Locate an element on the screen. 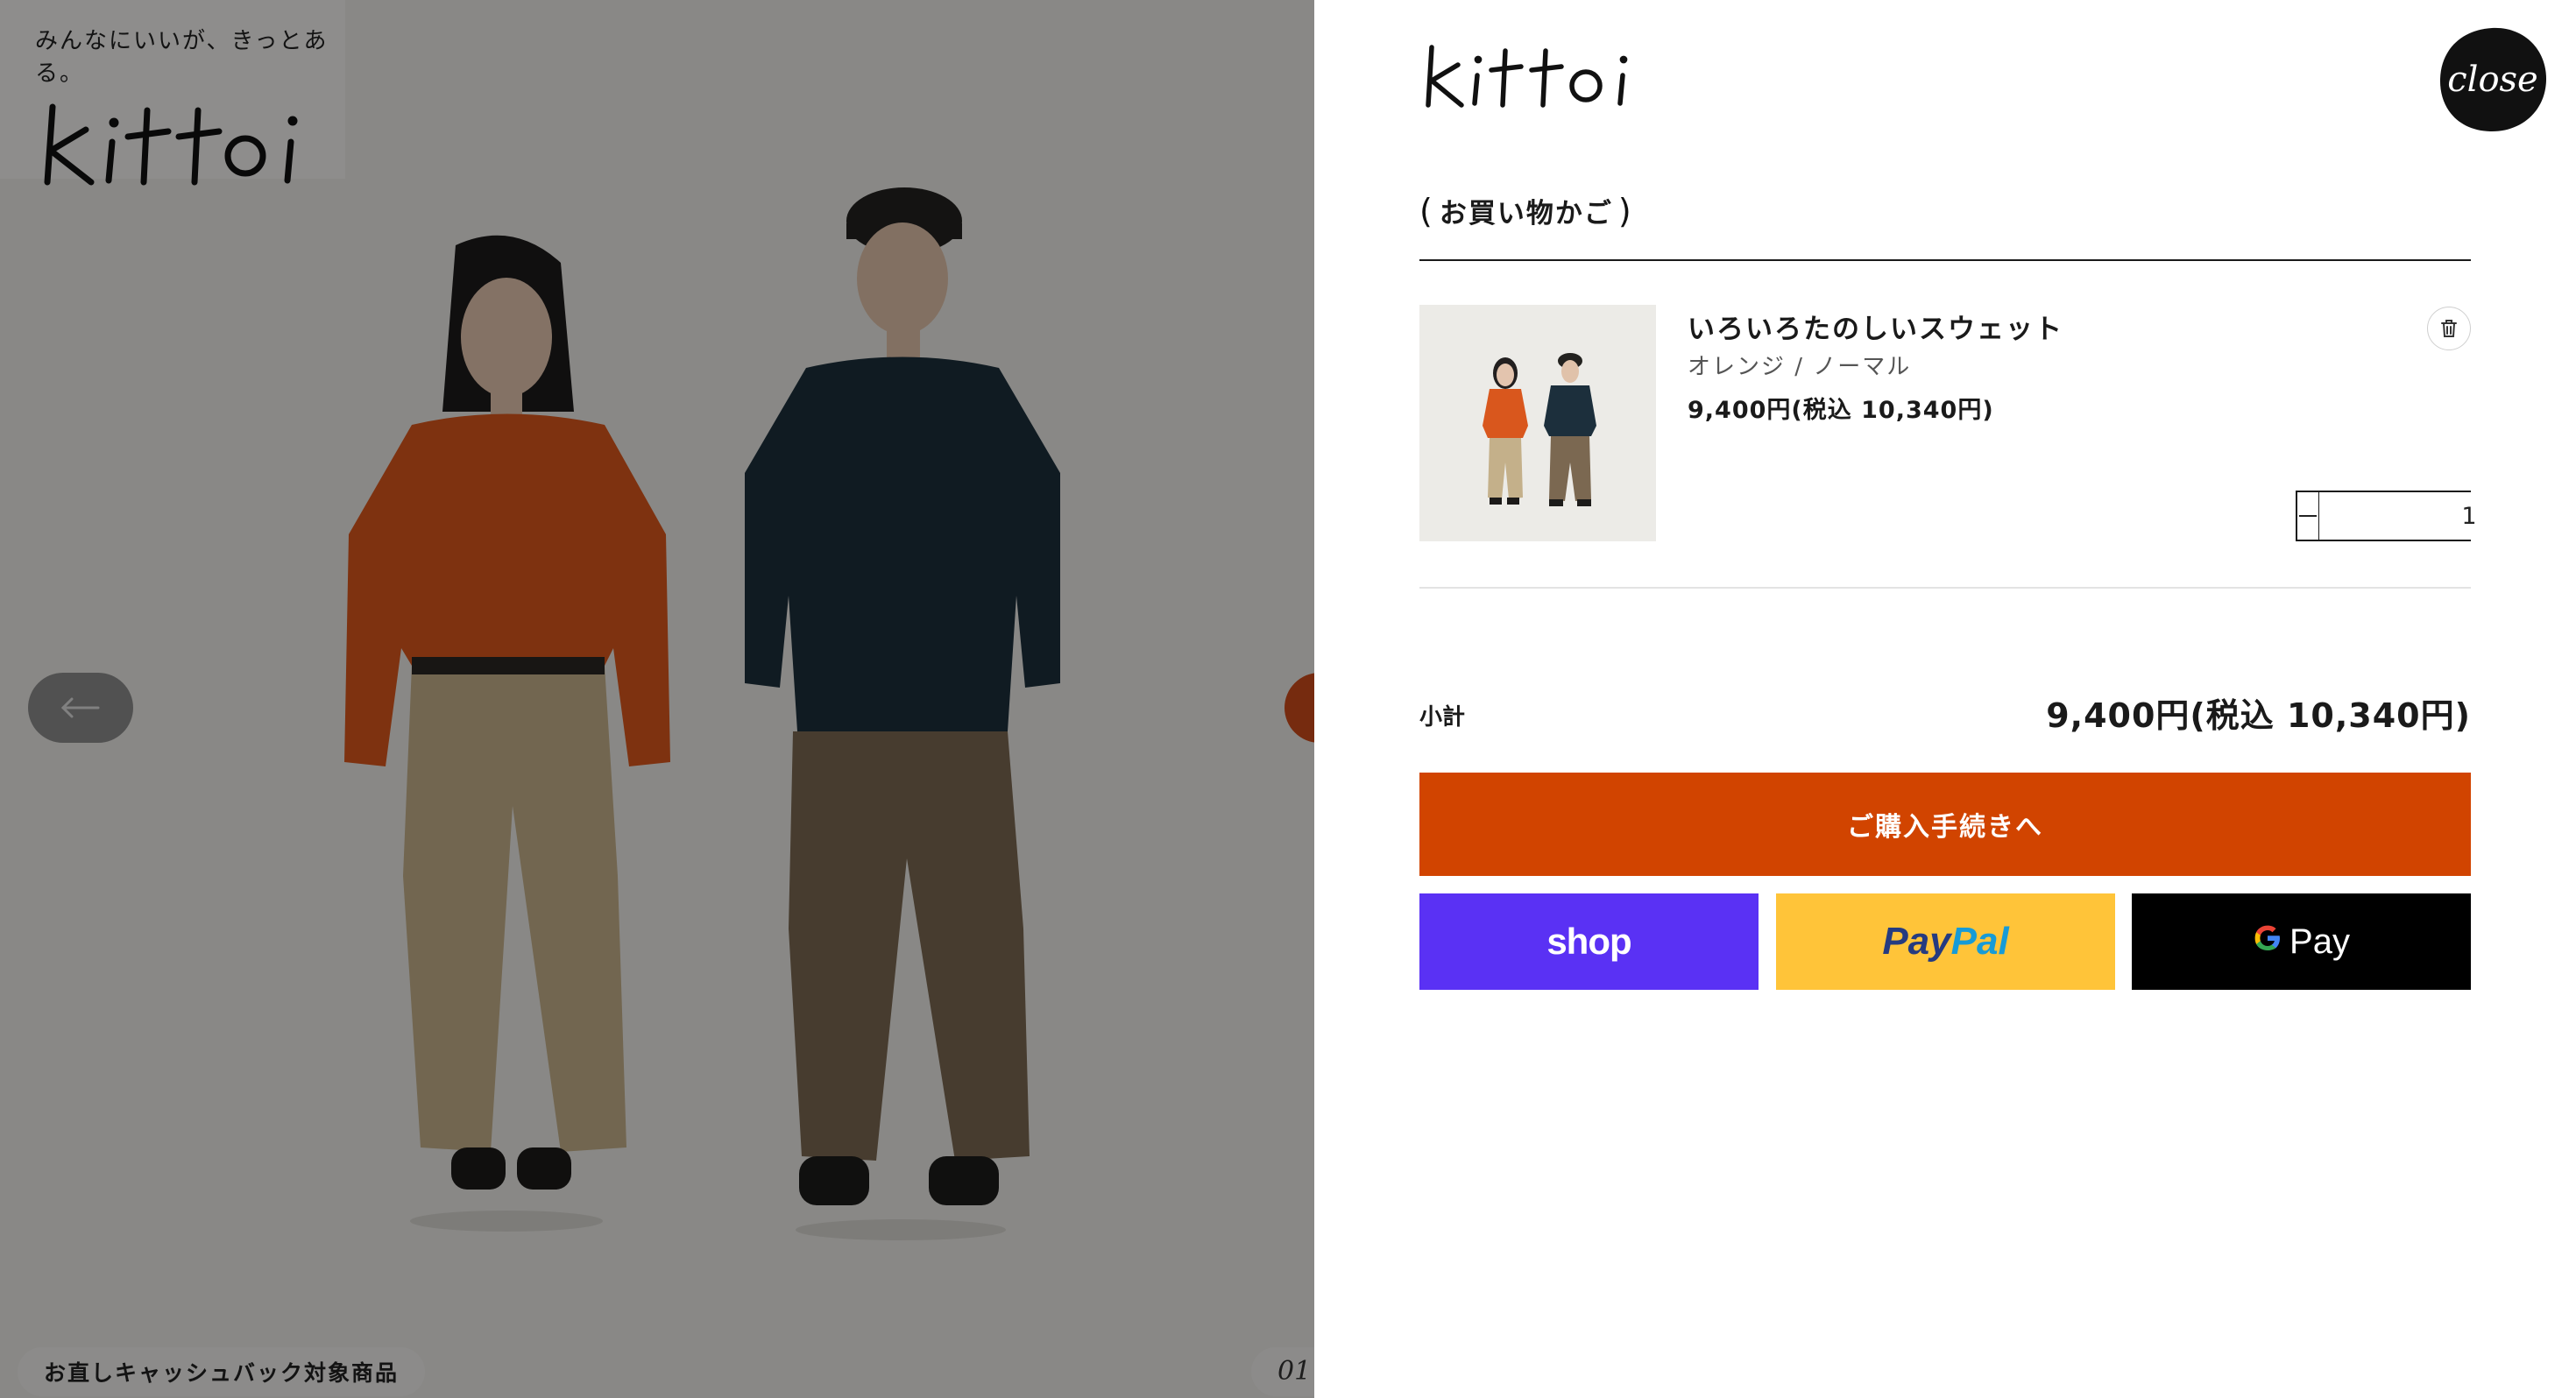 The image size is (2576, 1398). cart-item-thumbnail is located at coordinates (1537, 423).